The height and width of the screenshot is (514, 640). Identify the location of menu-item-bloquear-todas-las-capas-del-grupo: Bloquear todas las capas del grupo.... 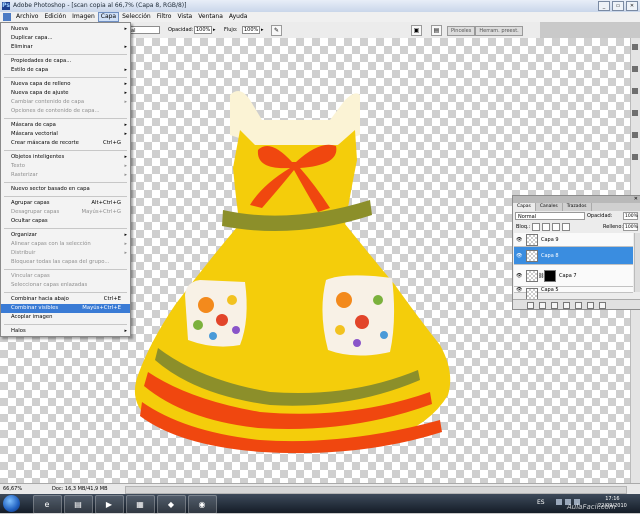
(65, 262).